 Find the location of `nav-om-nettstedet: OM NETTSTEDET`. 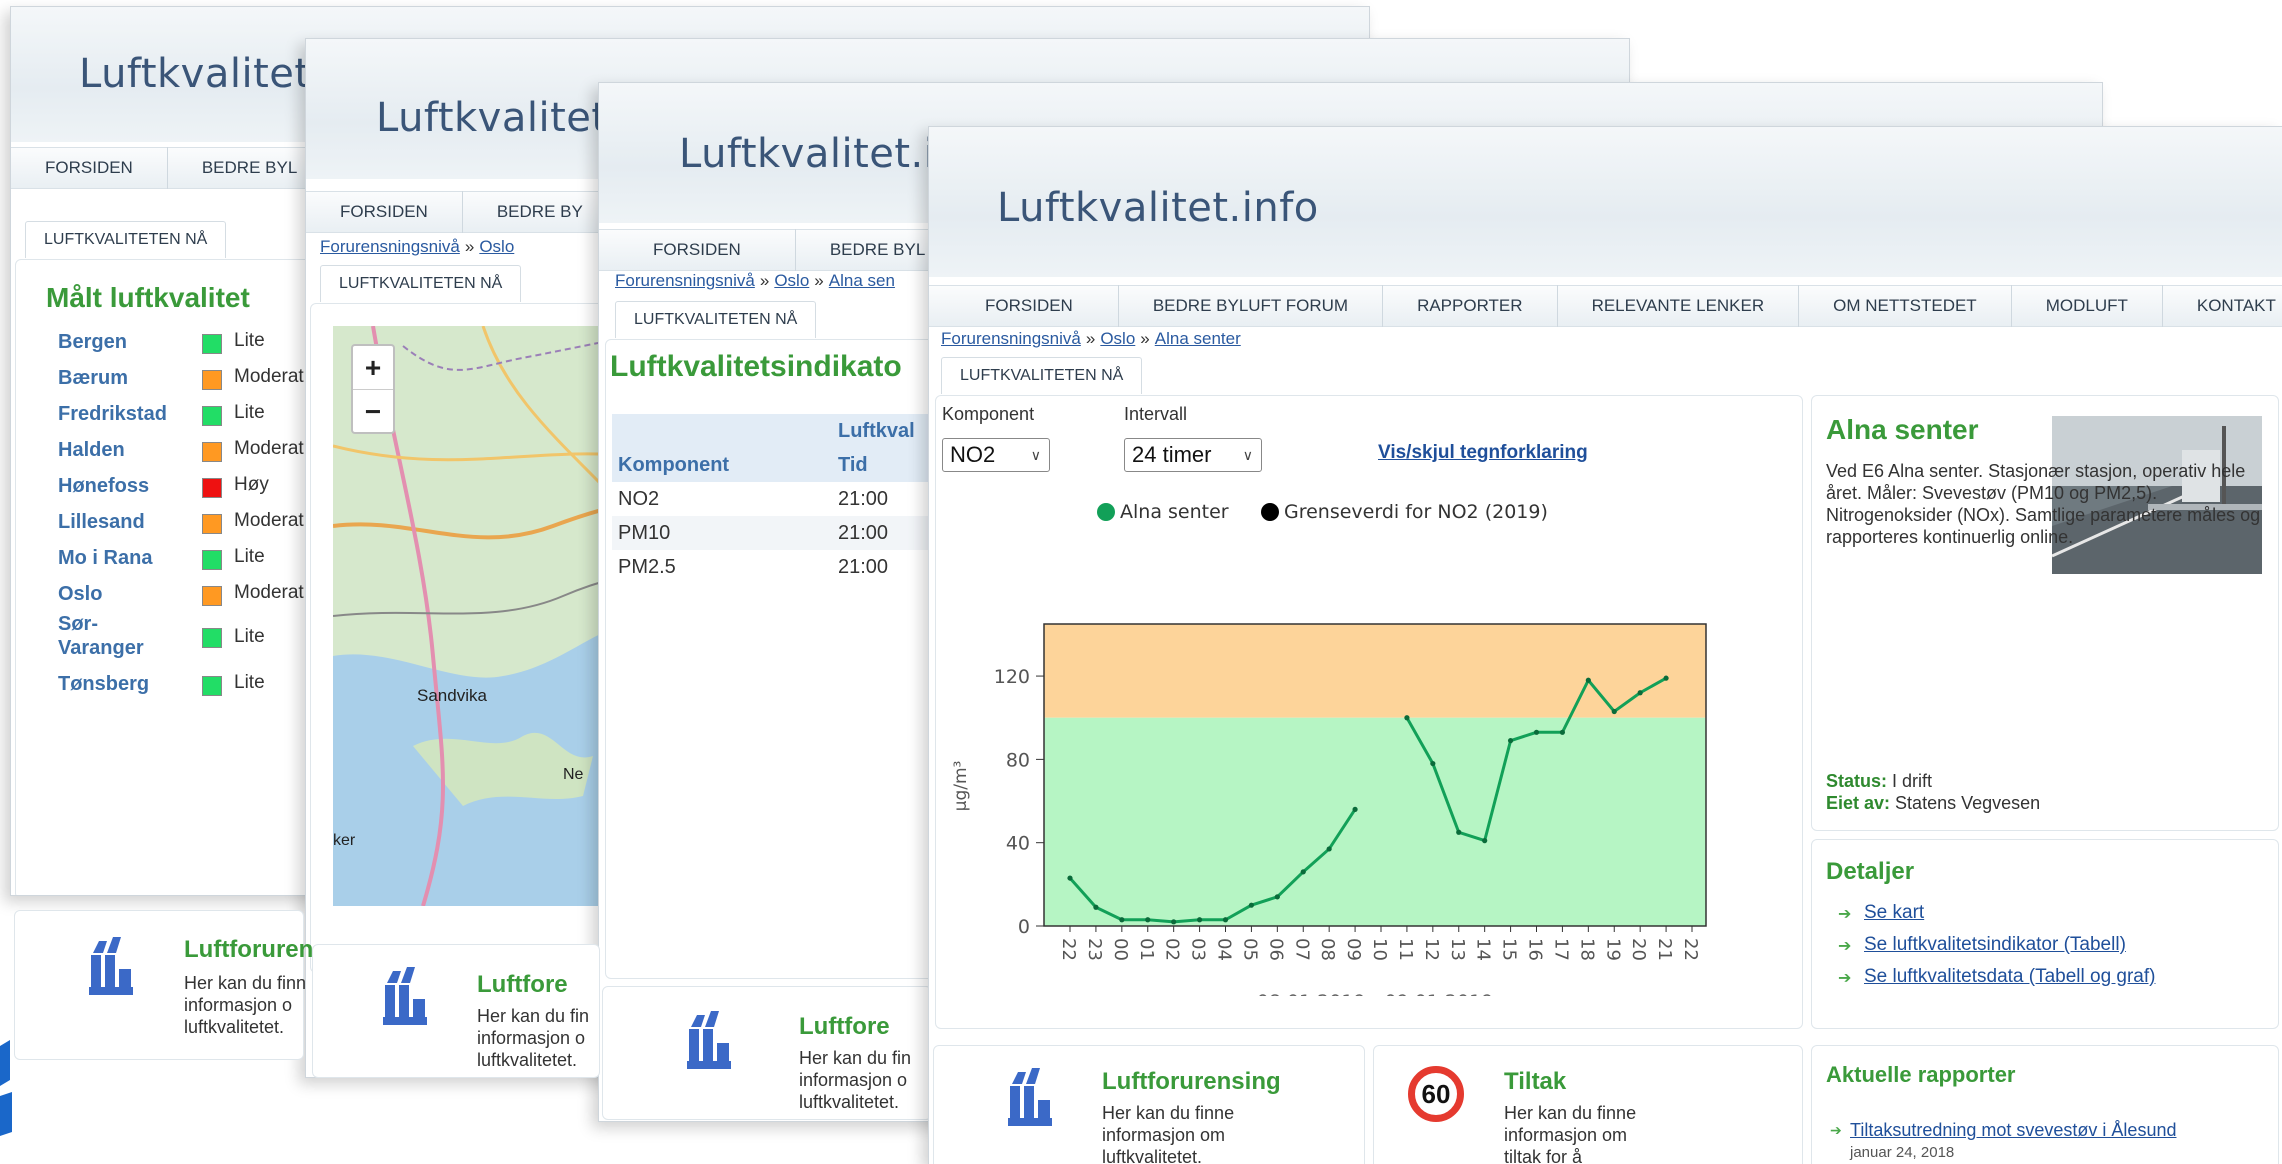

nav-om-nettstedet: OM NETTSTEDET is located at coordinates (1905, 306).